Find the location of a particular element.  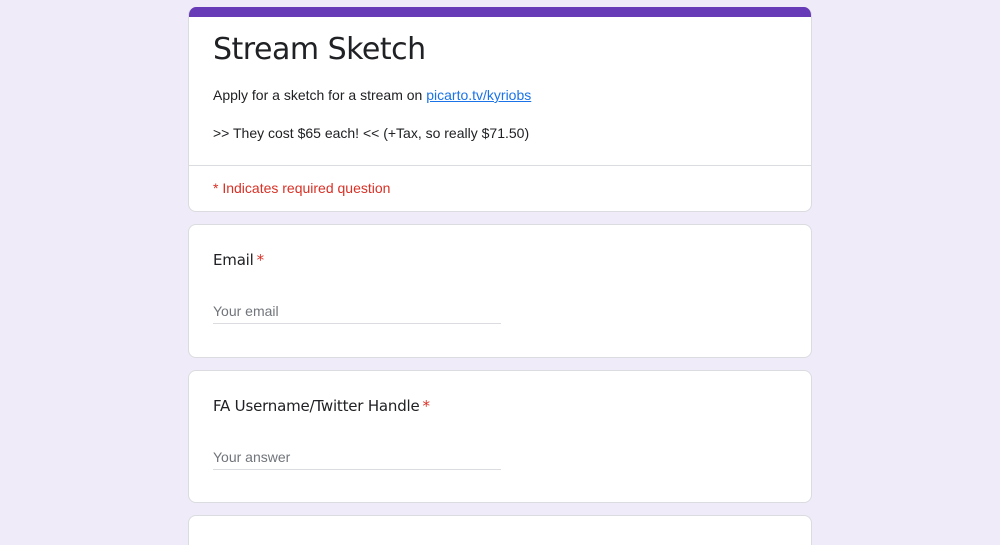

required-note: * Indicates required question is located at coordinates (302, 188).